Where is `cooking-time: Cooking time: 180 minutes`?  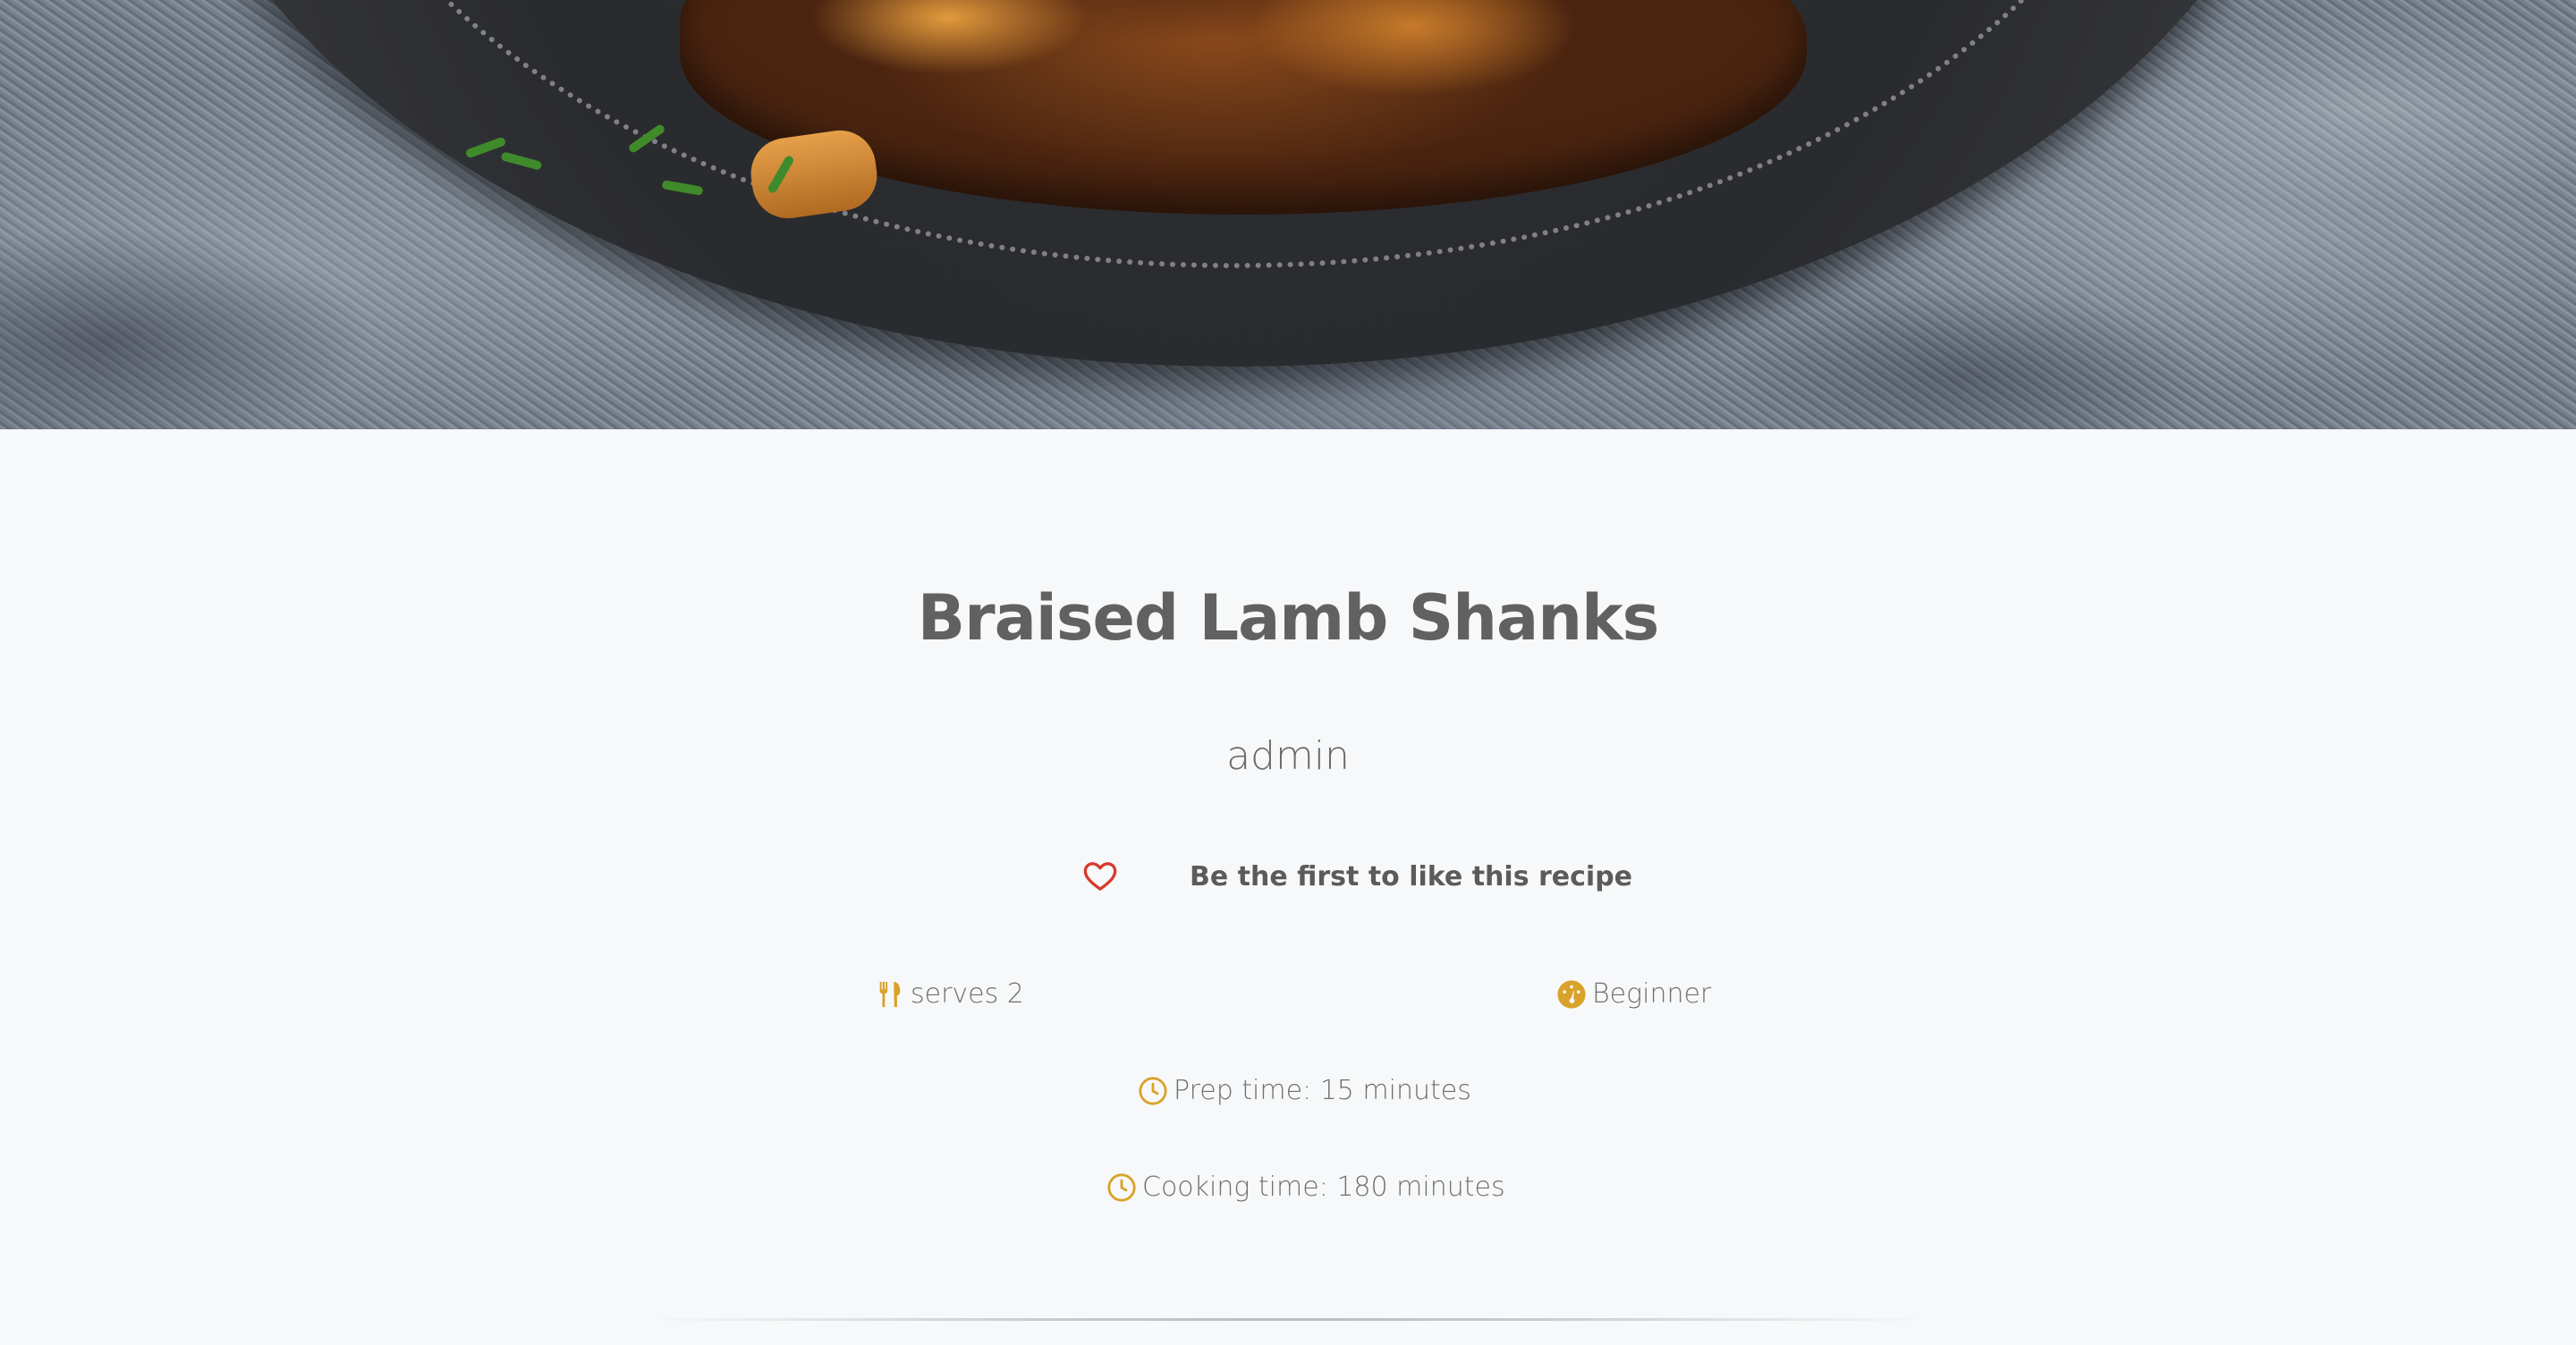
cooking-time: Cooking time: 180 minutes is located at coordinates (1305, 1187).